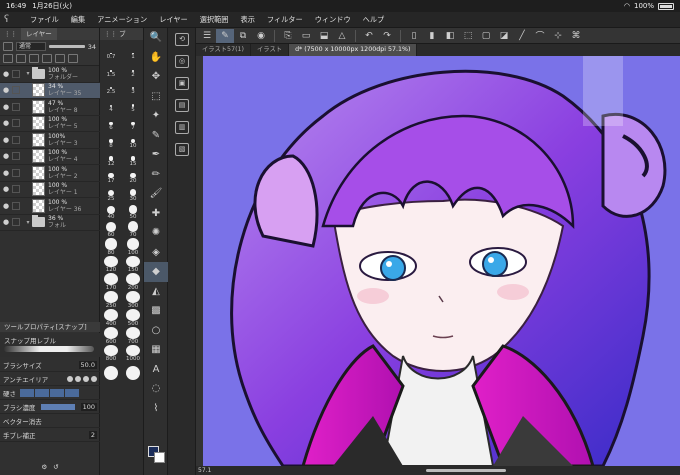 This screenshot has height=475, width=680. I want to click on reference-layer-icon, so click(21, 58).